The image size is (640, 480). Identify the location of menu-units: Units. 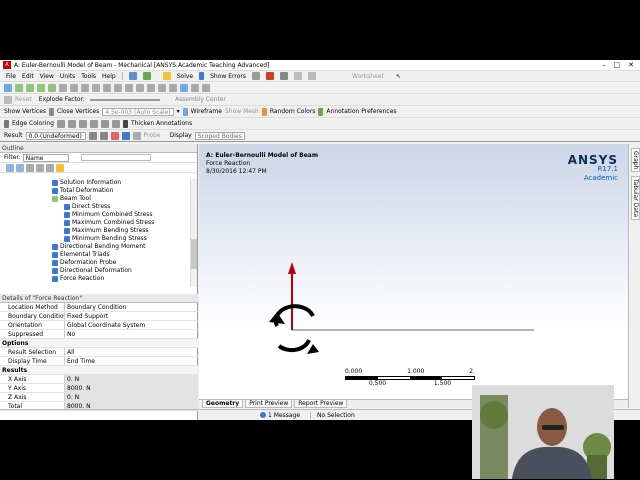
(67, 76).